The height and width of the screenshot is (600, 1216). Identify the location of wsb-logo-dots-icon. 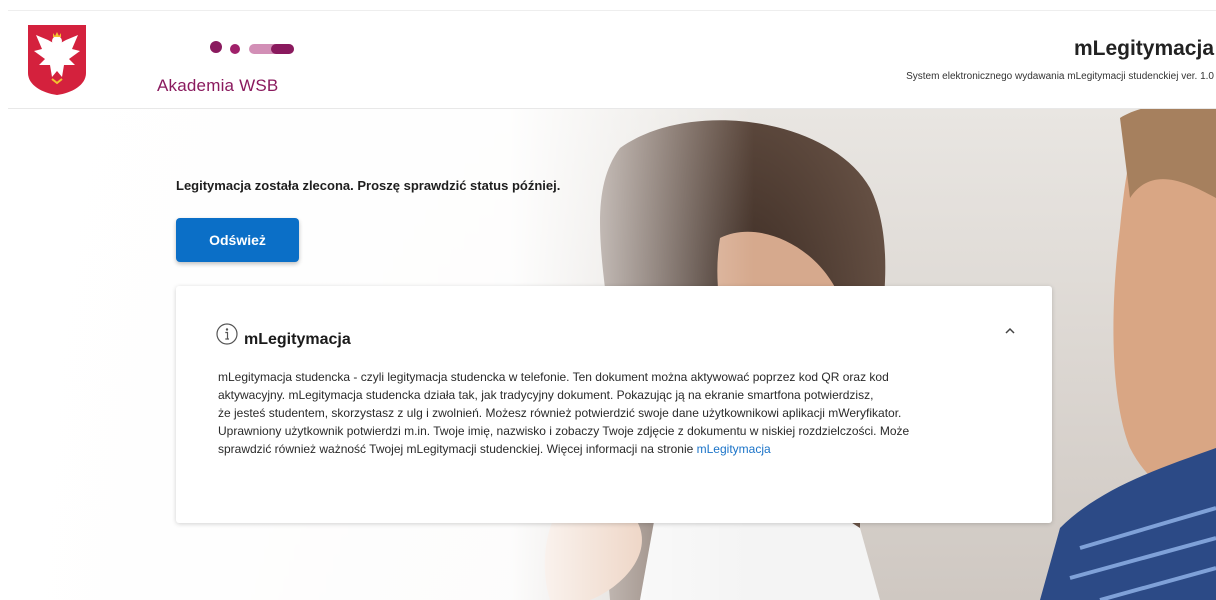
(252, 47).